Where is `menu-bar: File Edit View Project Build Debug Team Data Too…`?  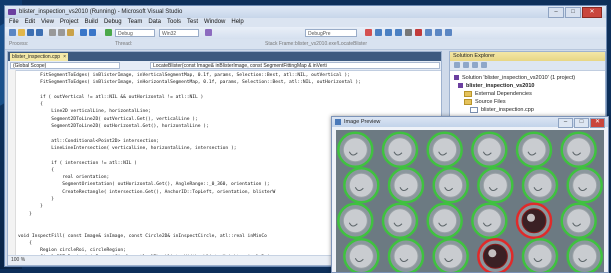 menu-bar: File Edit View Project Build Debug Team Data Too… is located at coordinates (305, 22).